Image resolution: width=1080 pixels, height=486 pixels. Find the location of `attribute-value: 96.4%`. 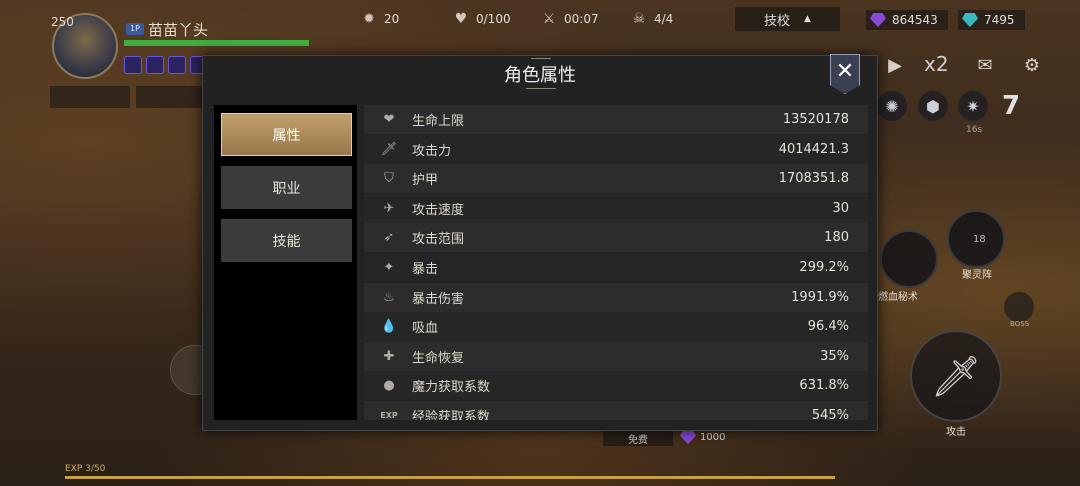

attribute-value: 96.4% is located at coordinates (828, 327).